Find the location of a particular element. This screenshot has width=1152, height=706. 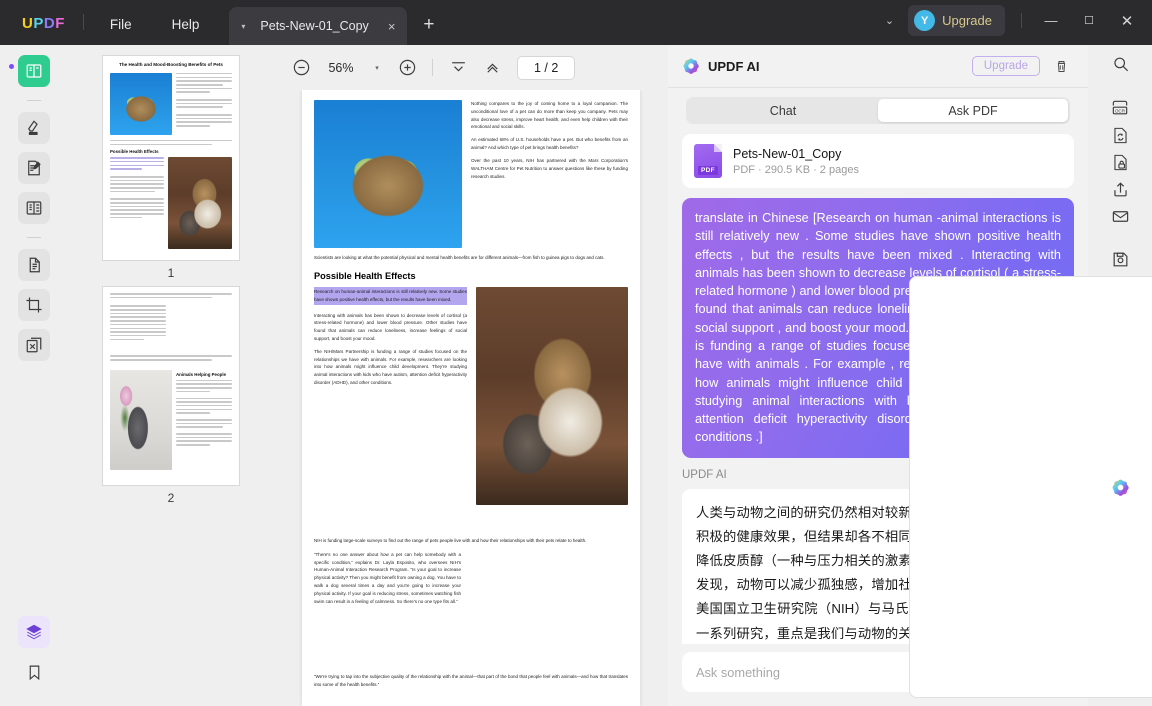

minimize-button: — is located at coordinates (1051, 21).